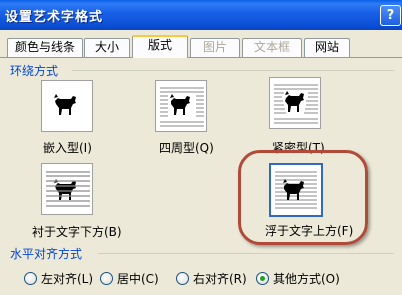  I want to click on align-other-label: 其他方式(O), so click(306, 278).